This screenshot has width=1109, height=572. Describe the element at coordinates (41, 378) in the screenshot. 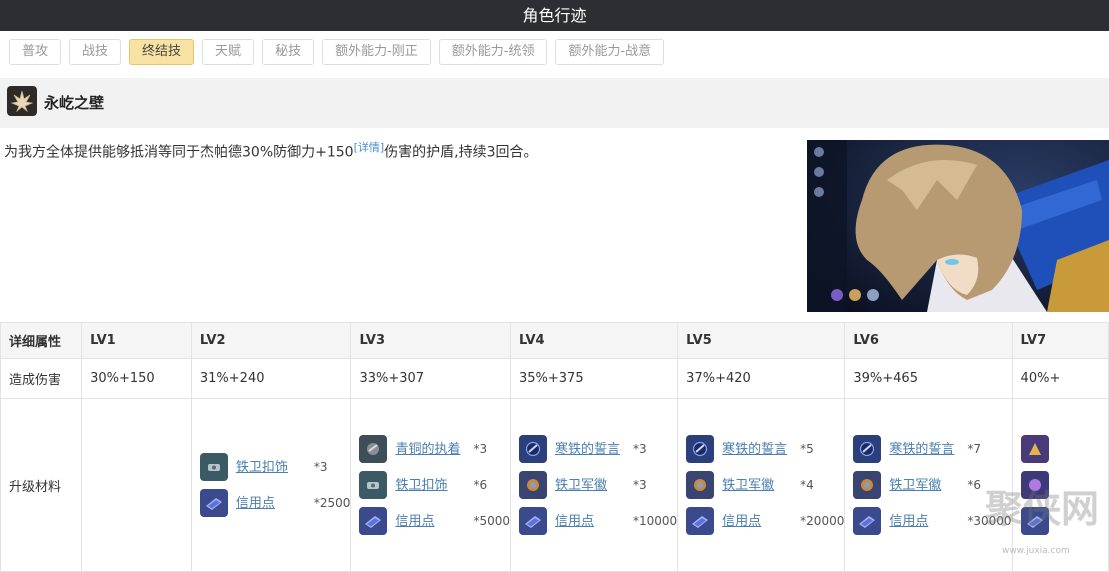

I see `damage-label: 造成伤害` at that location.